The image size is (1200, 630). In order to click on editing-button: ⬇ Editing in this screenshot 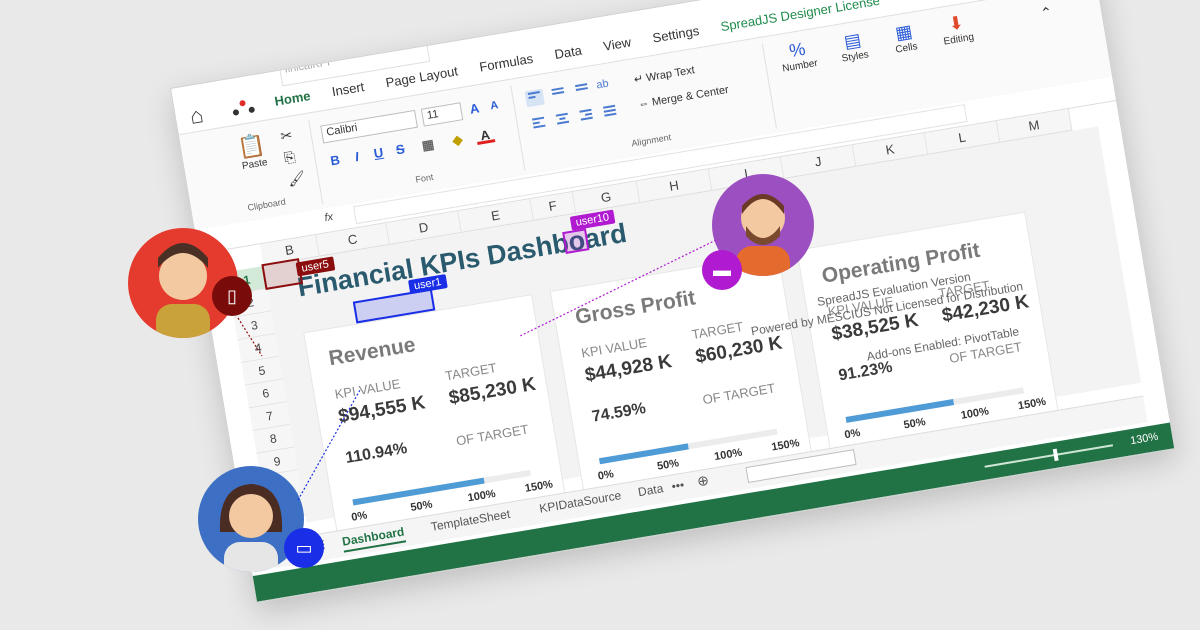, I will do `click(957, 29)`.